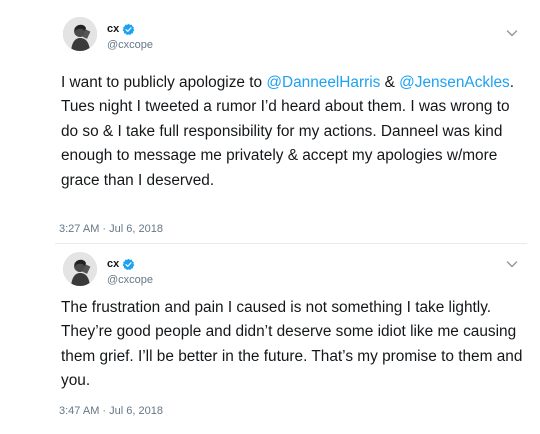  I want to click on mention-link: @DanneelHarris, so click(323, 82).